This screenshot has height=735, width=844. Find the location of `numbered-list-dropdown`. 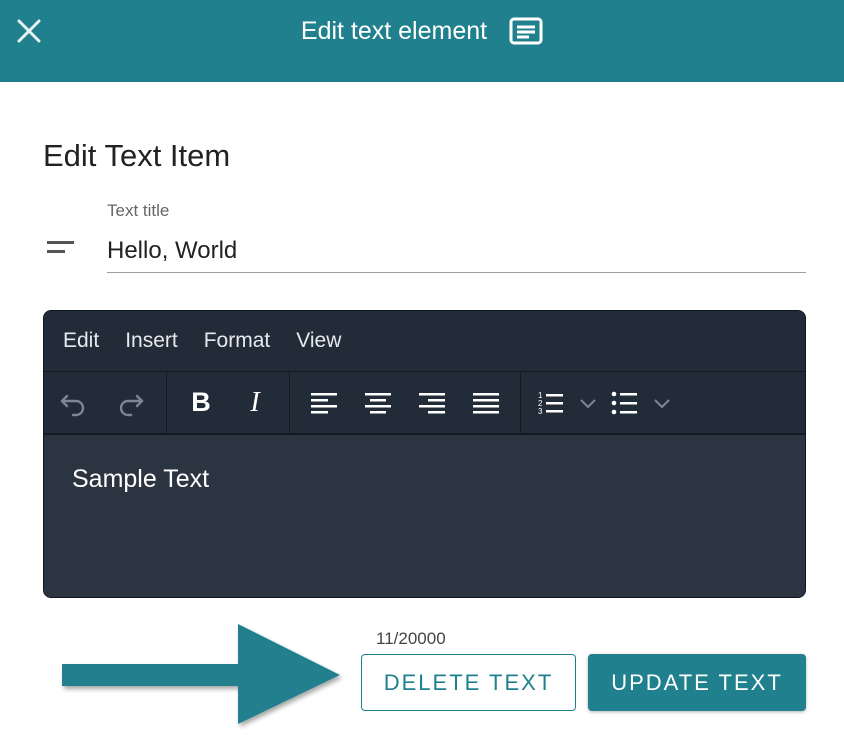

numbered-list-dropdown is located at coordinates (588, 402).